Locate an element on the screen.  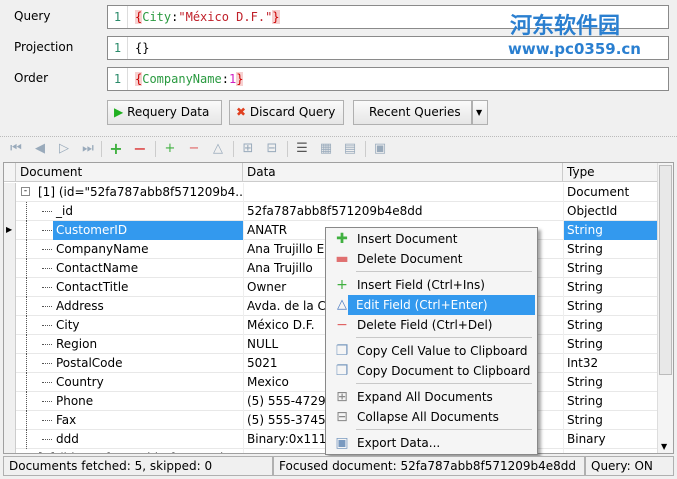
play-icon: ▶ is located at coordinates (119, 112).